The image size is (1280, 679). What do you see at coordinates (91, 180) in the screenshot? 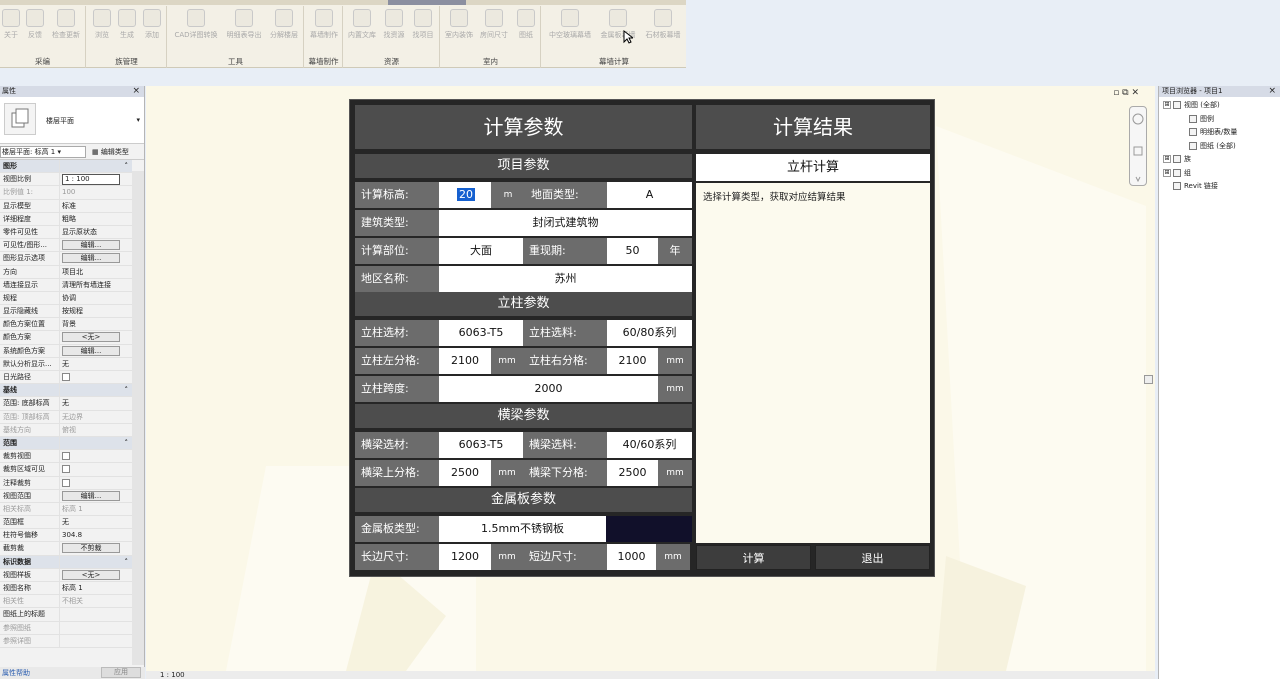
I see `property-input: 1 : 100` at bounding box center [91, 180].